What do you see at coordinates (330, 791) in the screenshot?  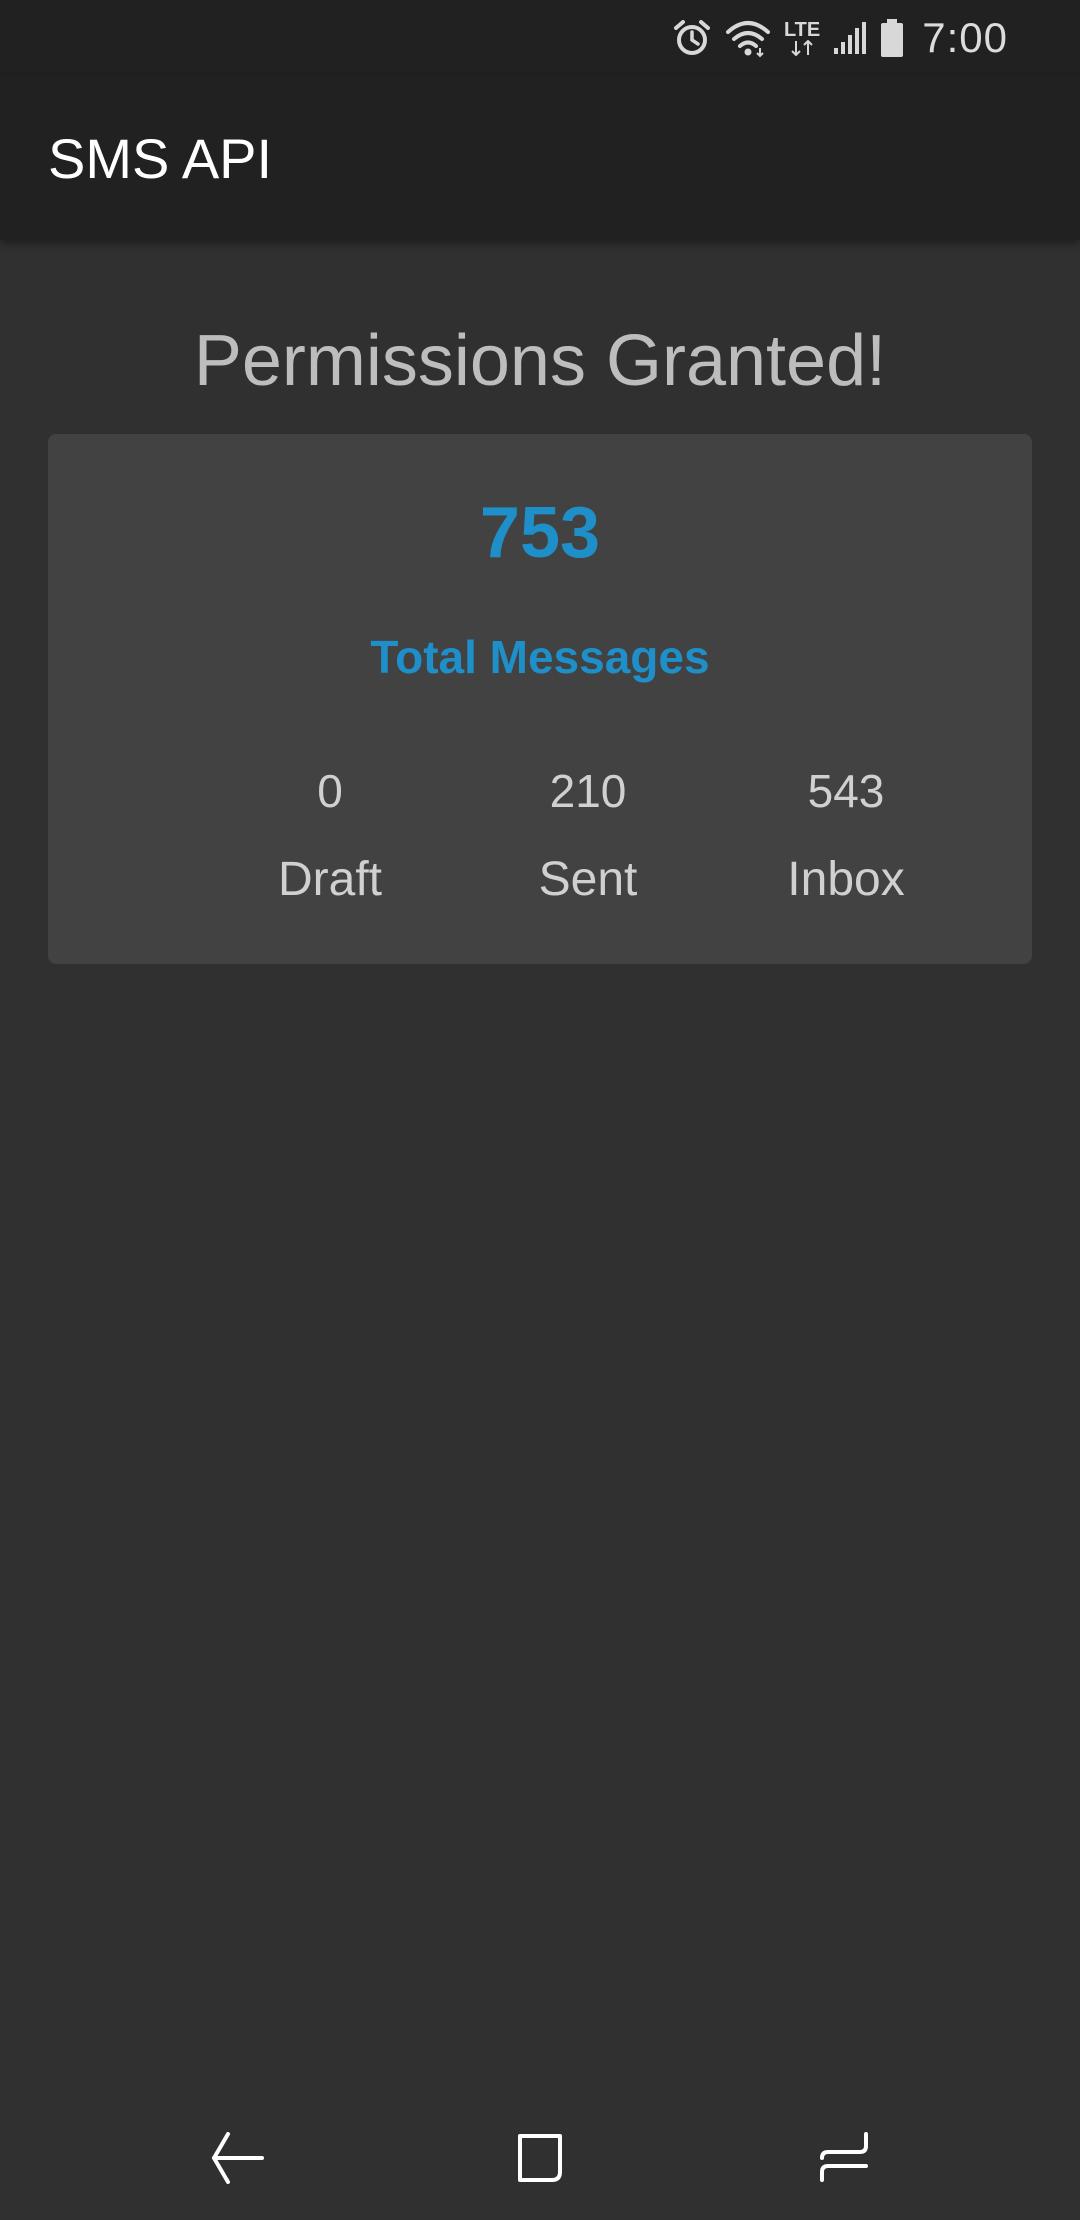 I see `draft-count: 0` at bounding box center [330, 791].